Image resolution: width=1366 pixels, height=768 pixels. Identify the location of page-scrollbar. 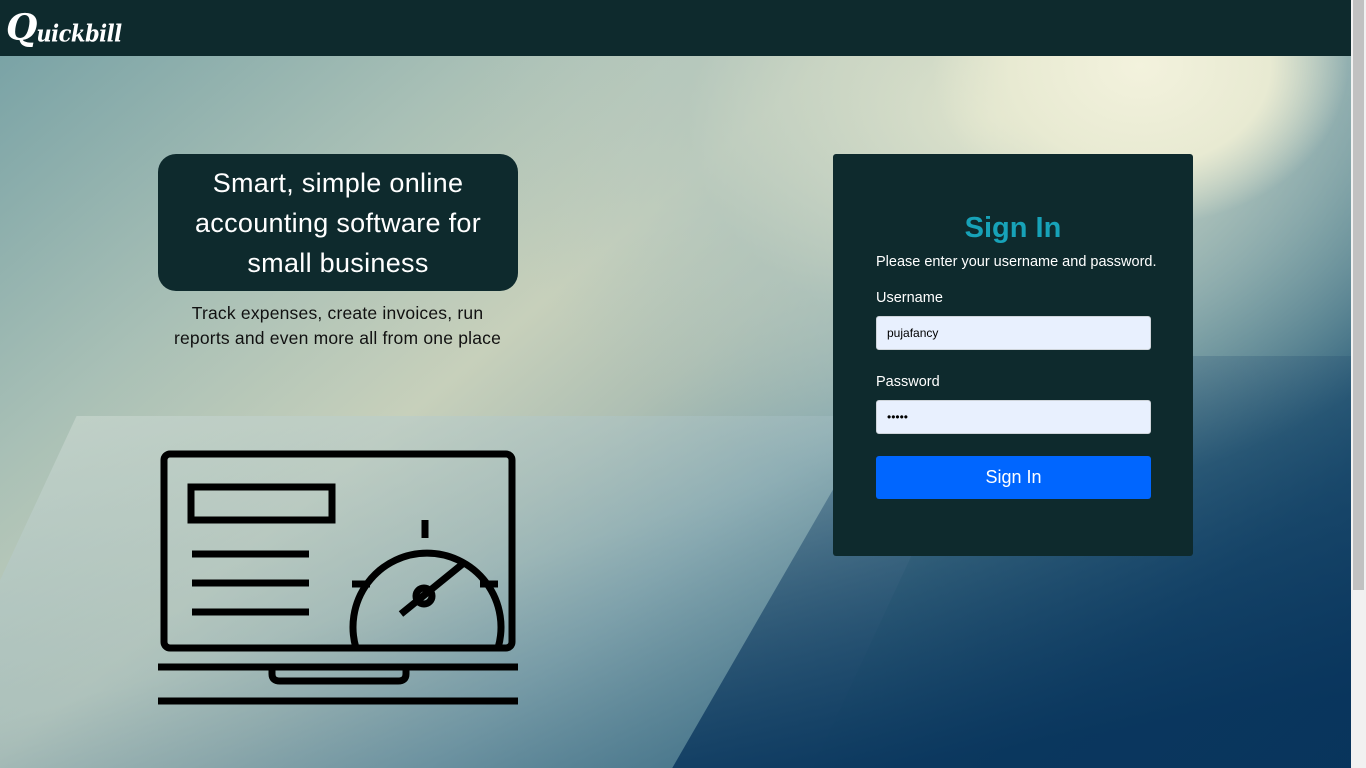
(1358, 384).